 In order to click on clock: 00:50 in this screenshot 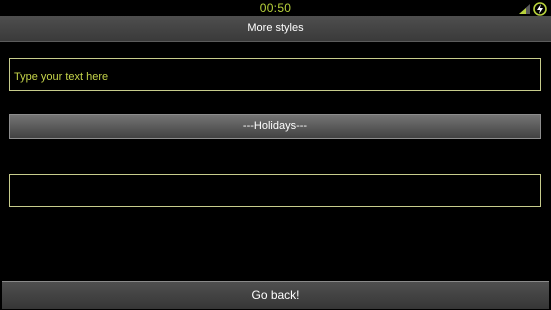, I will do `click(275, 8)`.